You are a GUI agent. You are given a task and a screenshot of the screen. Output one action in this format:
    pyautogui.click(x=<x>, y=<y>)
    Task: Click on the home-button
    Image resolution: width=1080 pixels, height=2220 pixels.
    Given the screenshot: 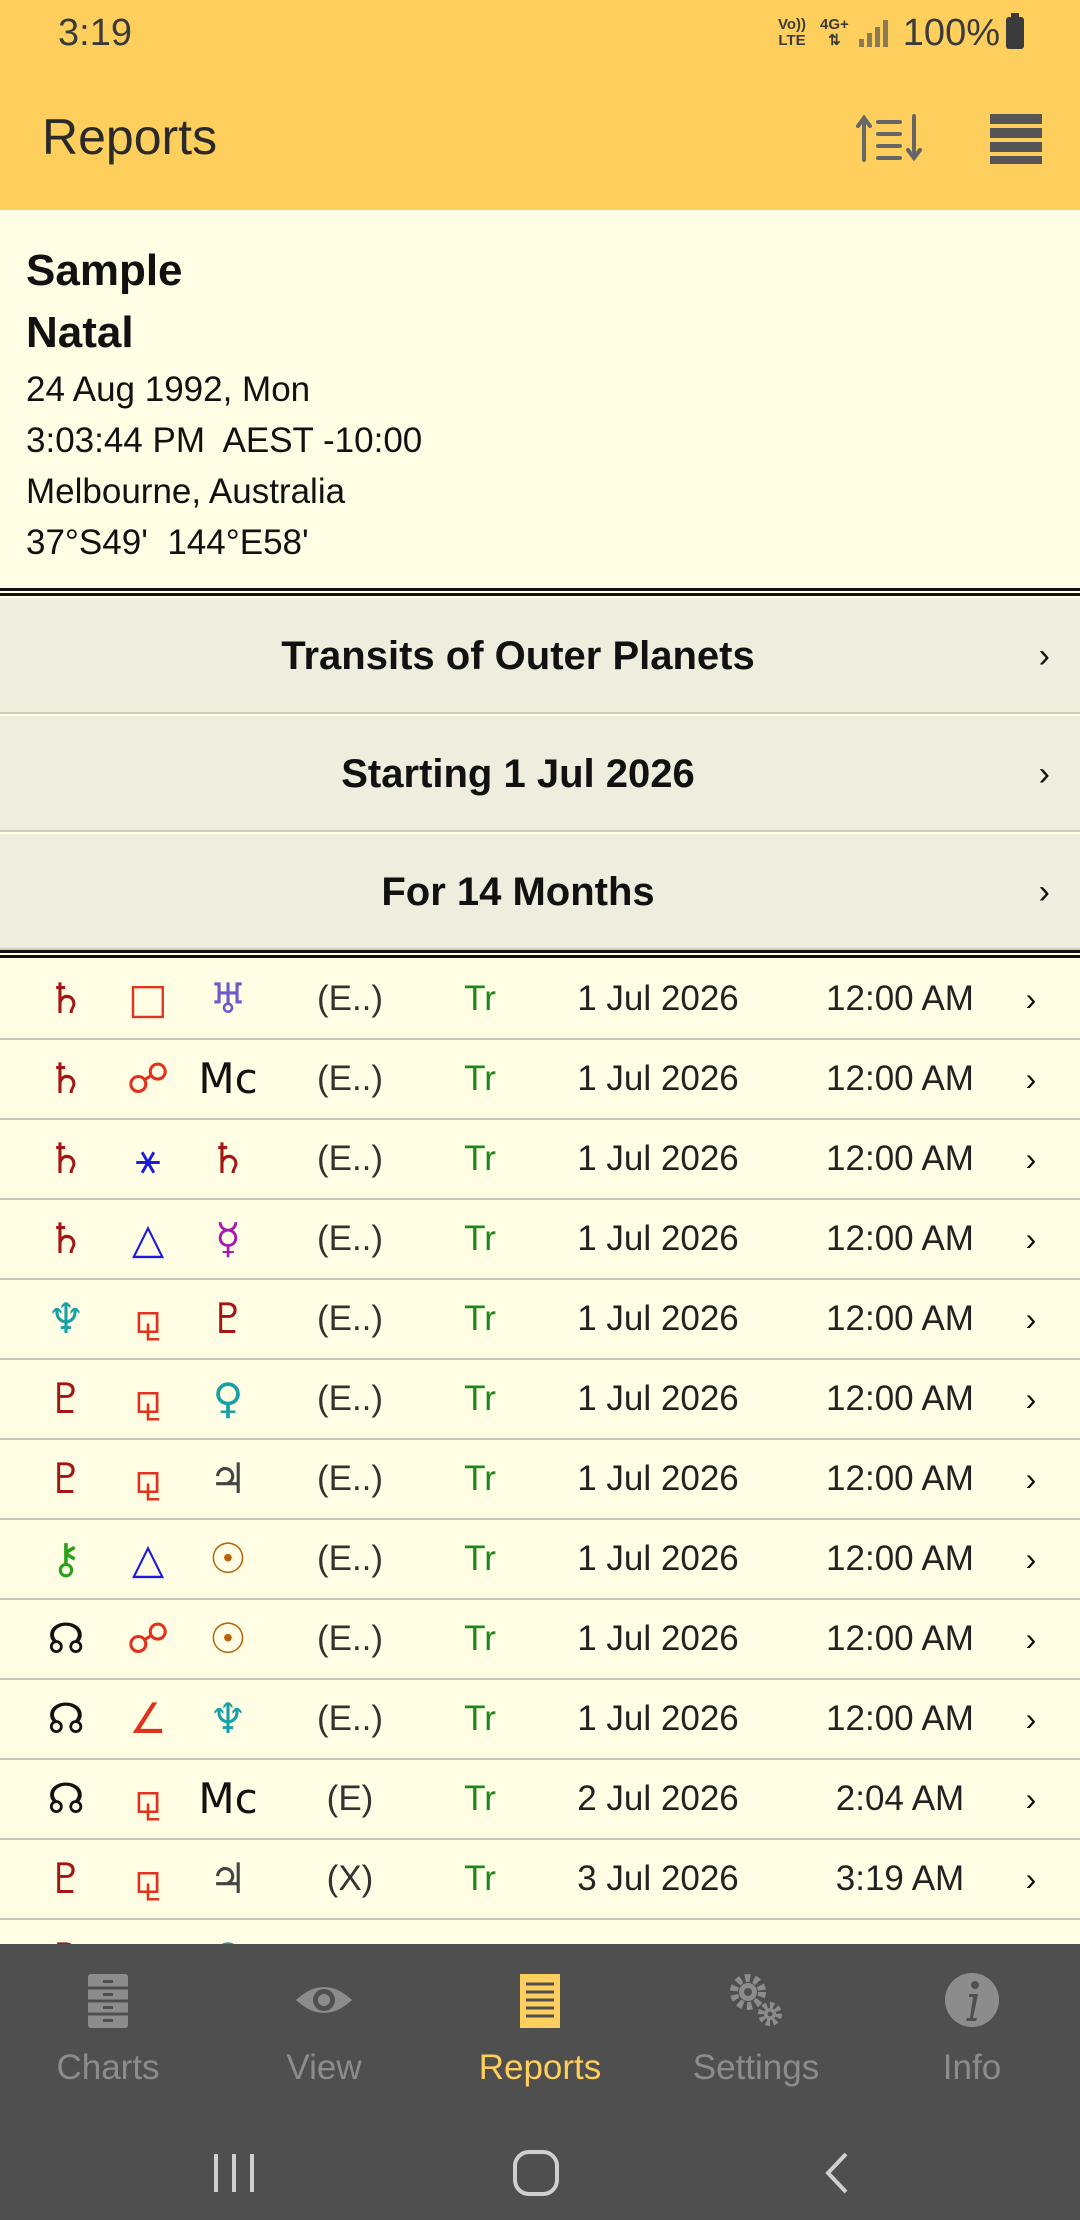 What is the action you would take?
    pyautogui.click(x=536, y=2174)
    